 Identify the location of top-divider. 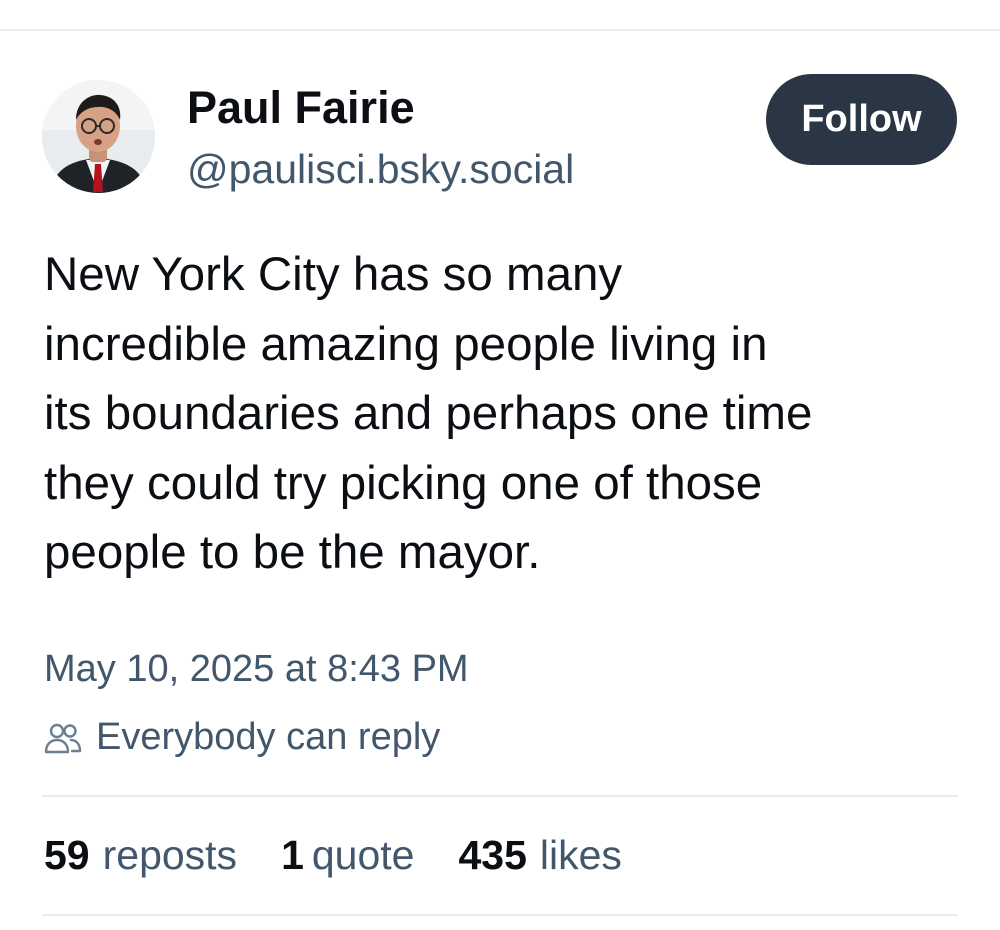
(500, 30).